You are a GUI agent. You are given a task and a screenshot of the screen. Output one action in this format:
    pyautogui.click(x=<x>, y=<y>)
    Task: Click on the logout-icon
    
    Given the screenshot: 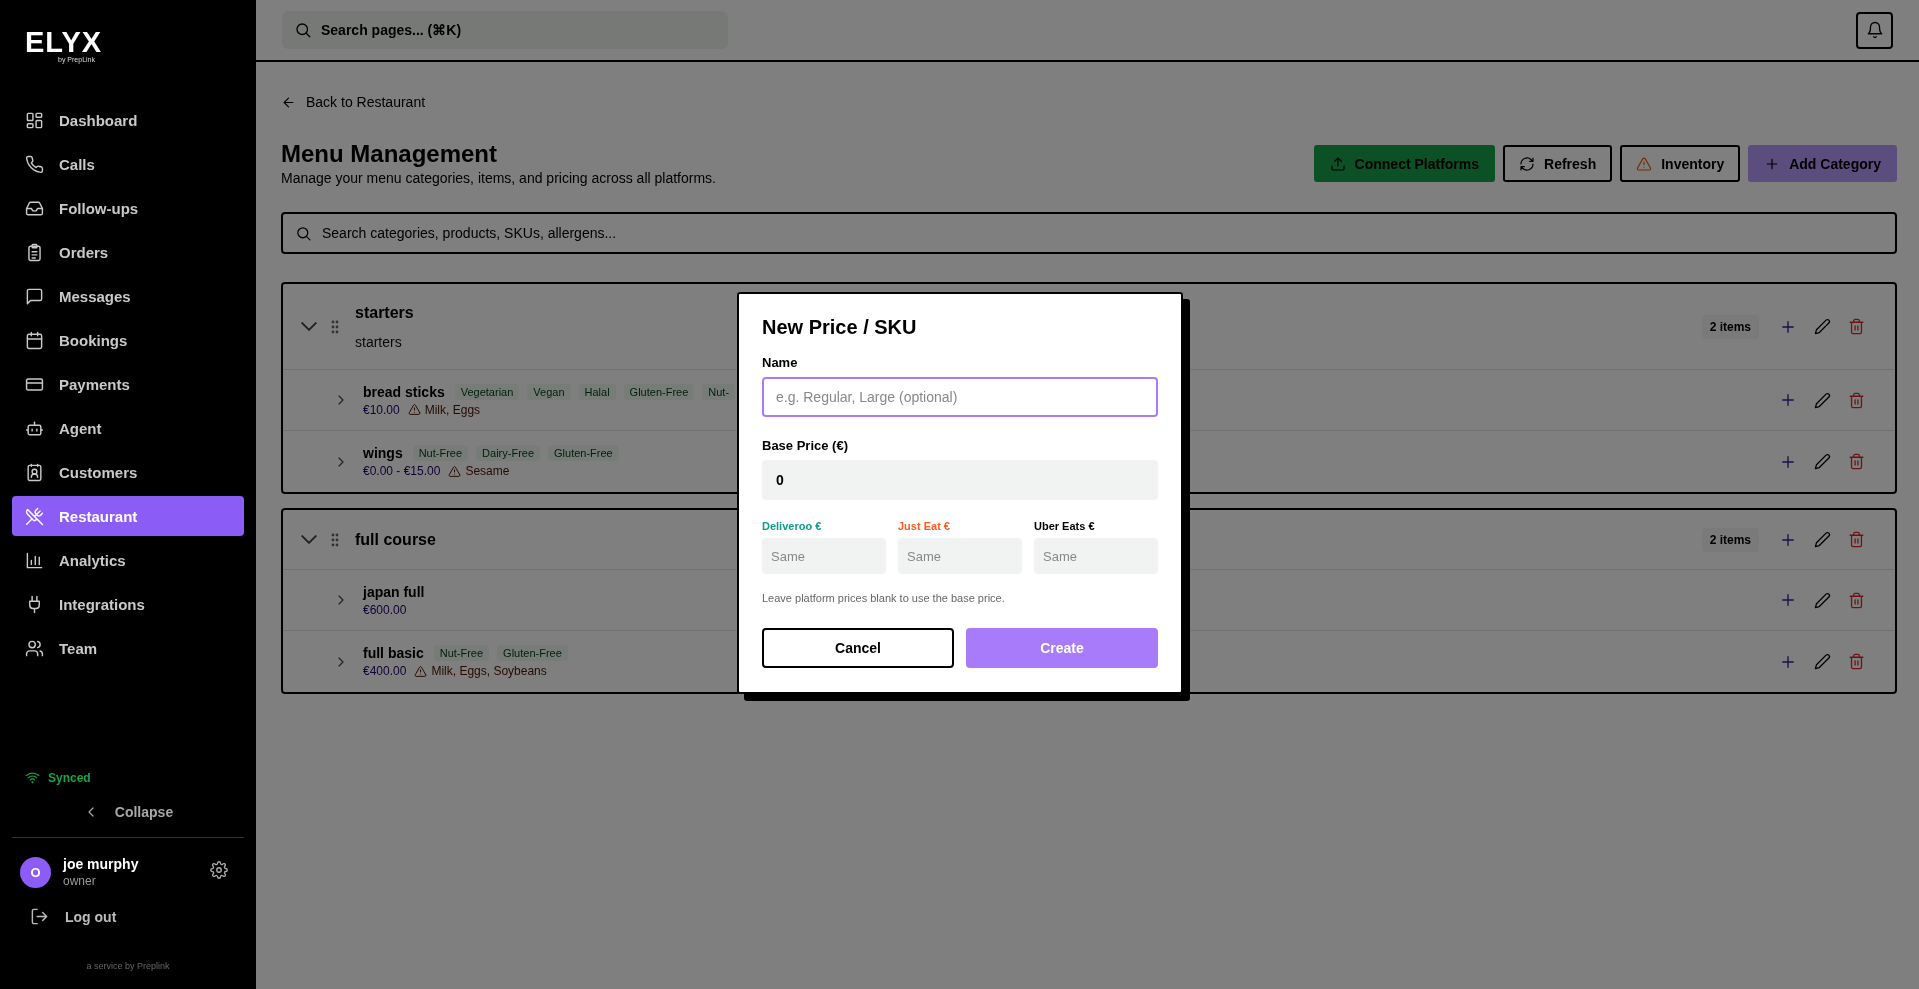 What is the action you would take?
    pyautogui.click(x=39, y=916)
    